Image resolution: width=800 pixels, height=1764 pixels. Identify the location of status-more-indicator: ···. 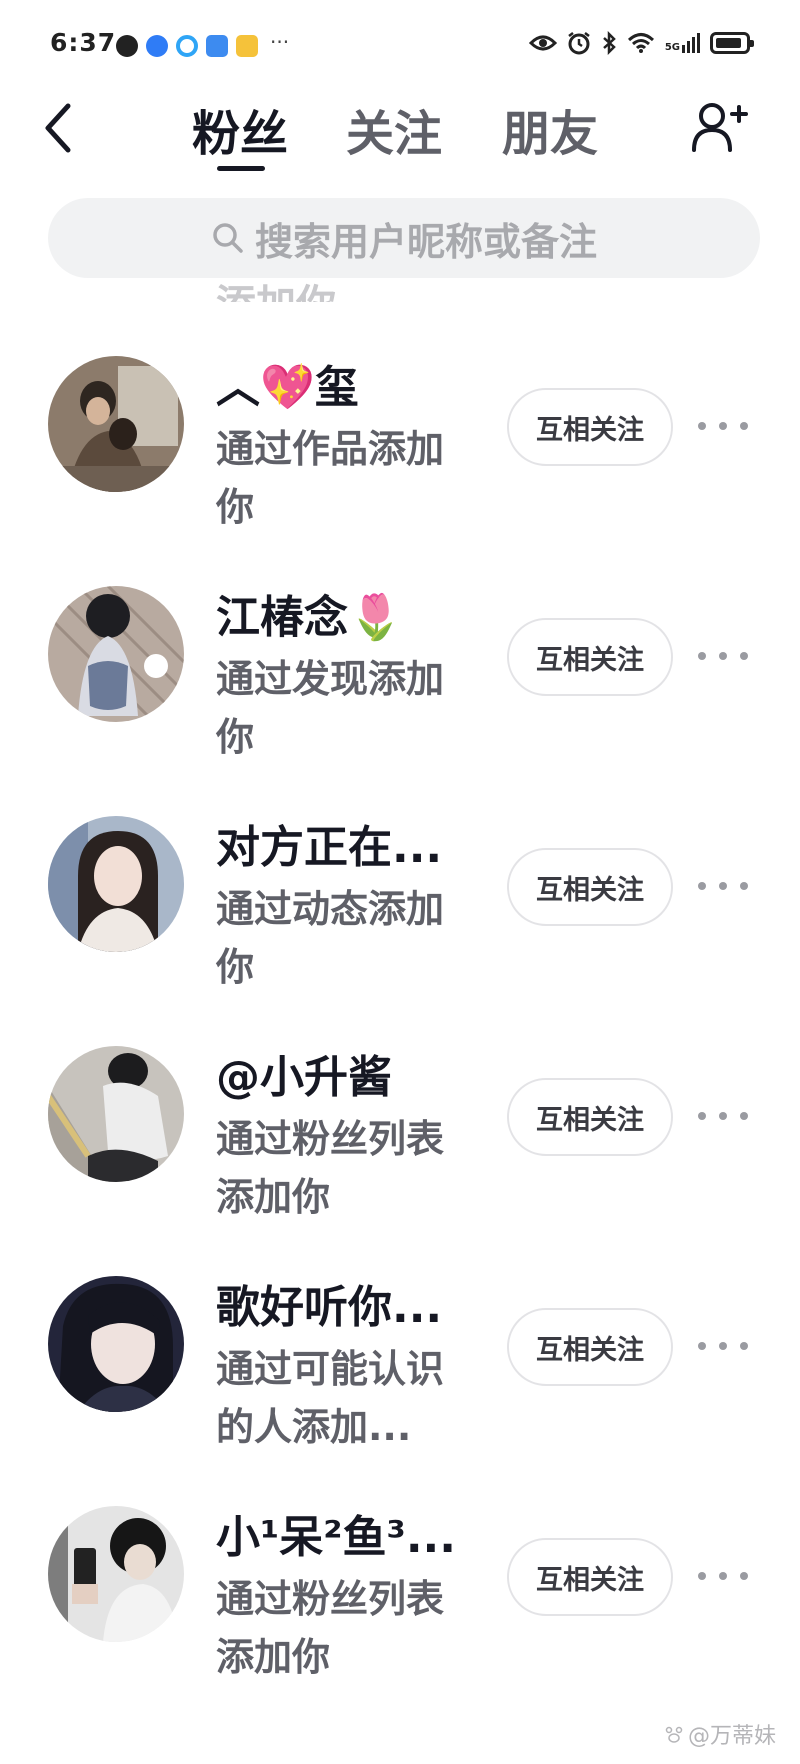
(280, 42).